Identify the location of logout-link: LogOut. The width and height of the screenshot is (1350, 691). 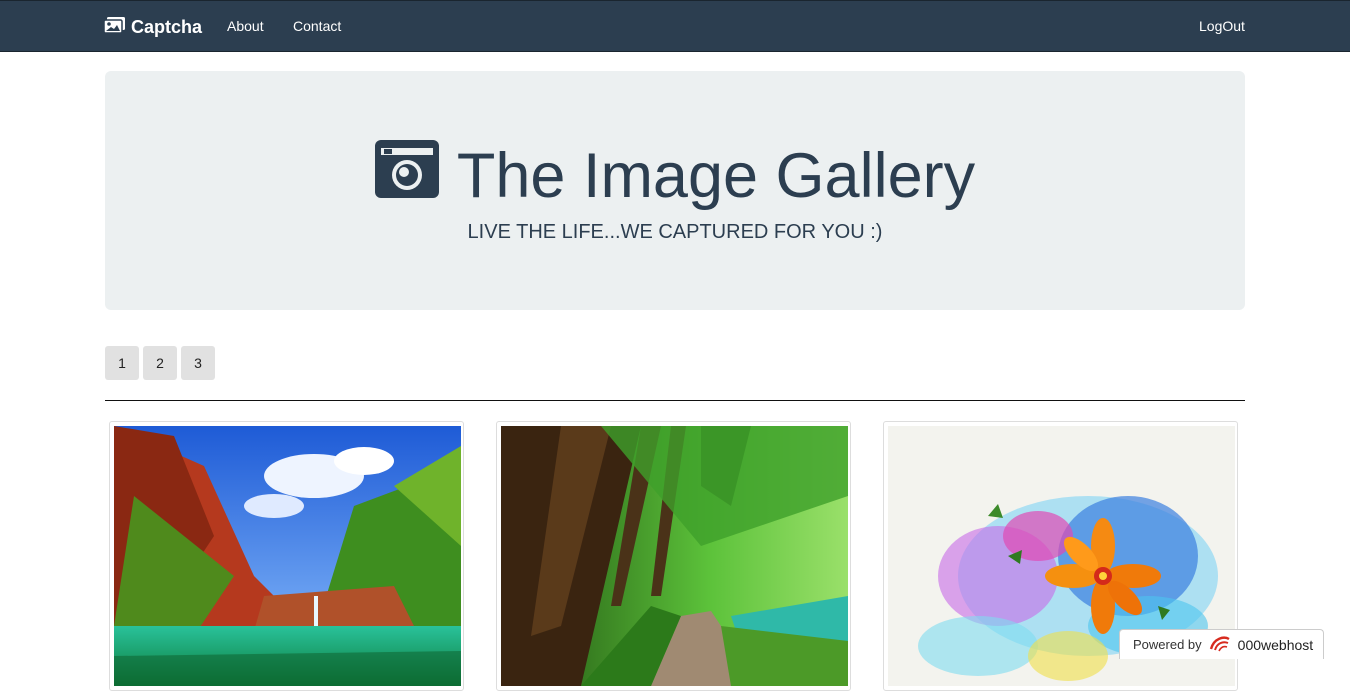
(1222, 26).